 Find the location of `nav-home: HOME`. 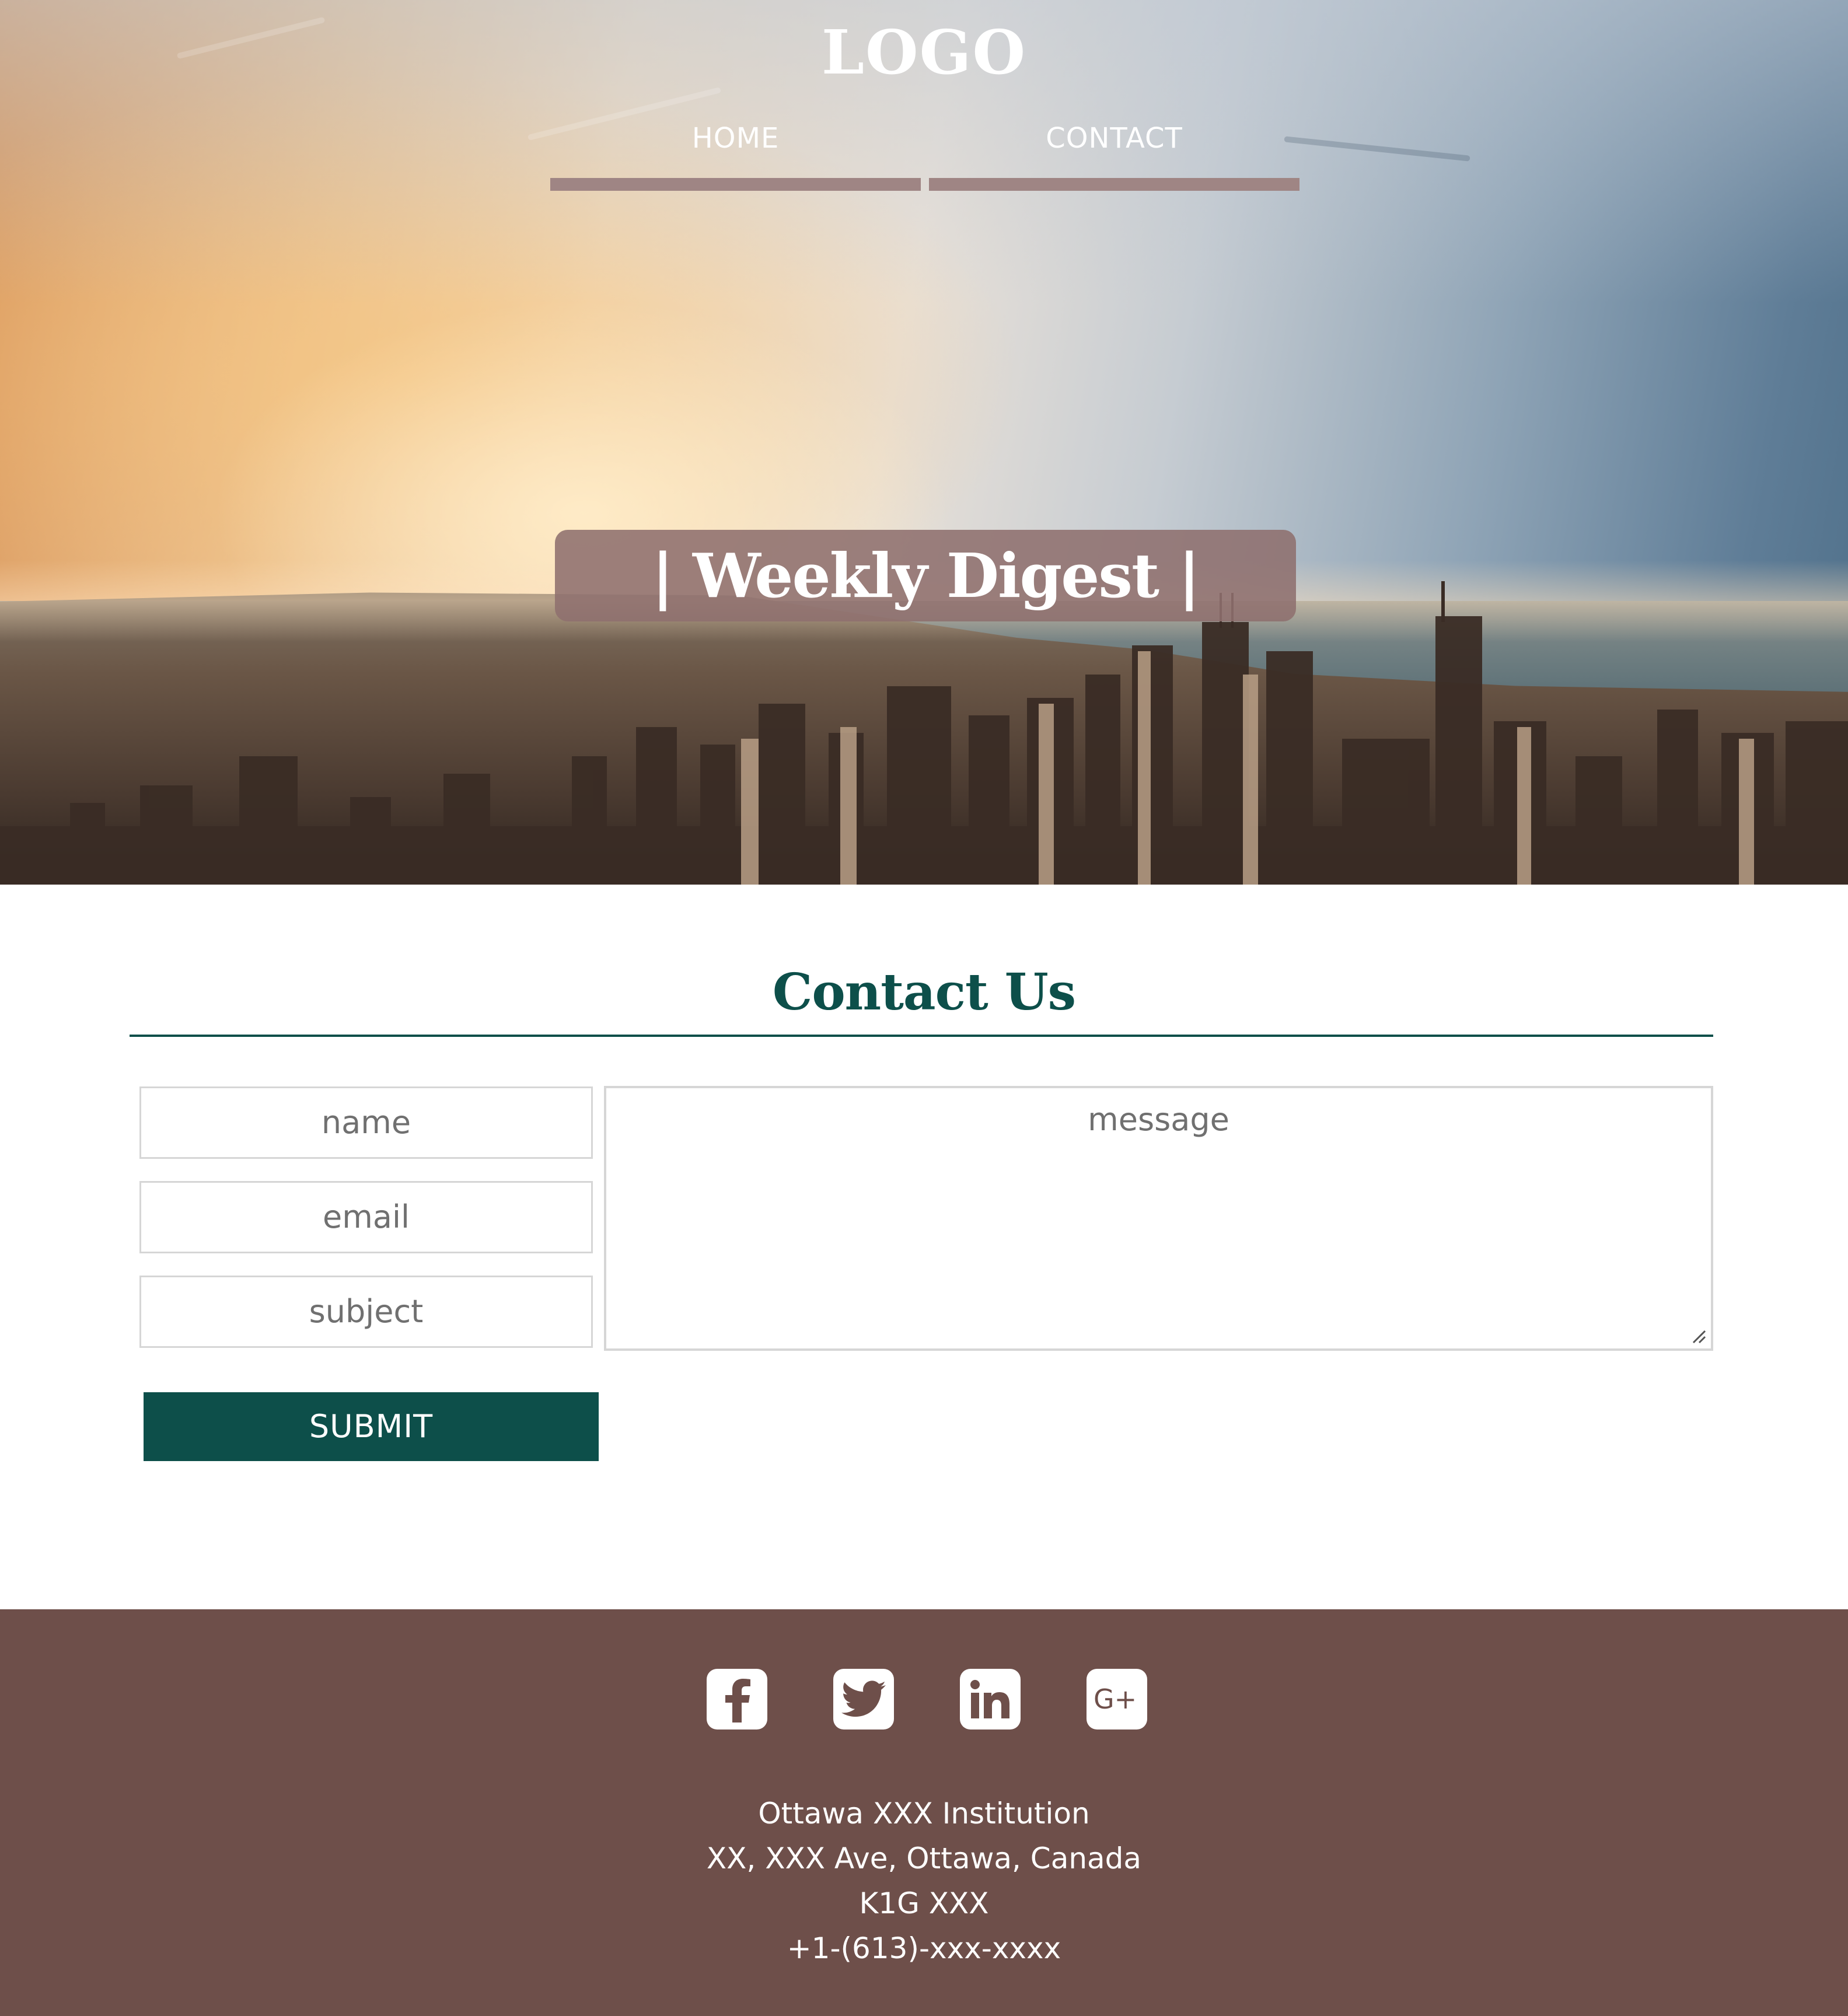

nav-home: HOME is located at coordinates (735, 152).